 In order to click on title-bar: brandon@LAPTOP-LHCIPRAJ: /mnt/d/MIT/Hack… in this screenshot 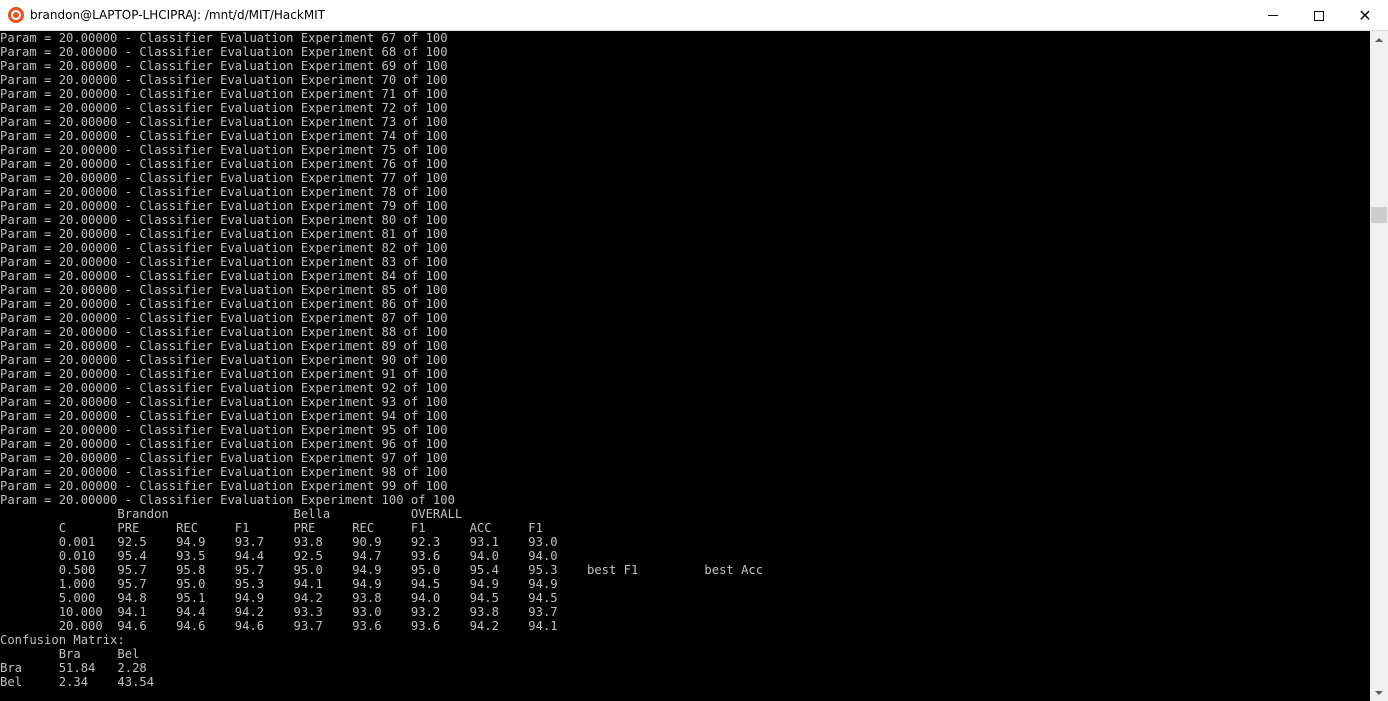, I will do `click(694, 15)`.